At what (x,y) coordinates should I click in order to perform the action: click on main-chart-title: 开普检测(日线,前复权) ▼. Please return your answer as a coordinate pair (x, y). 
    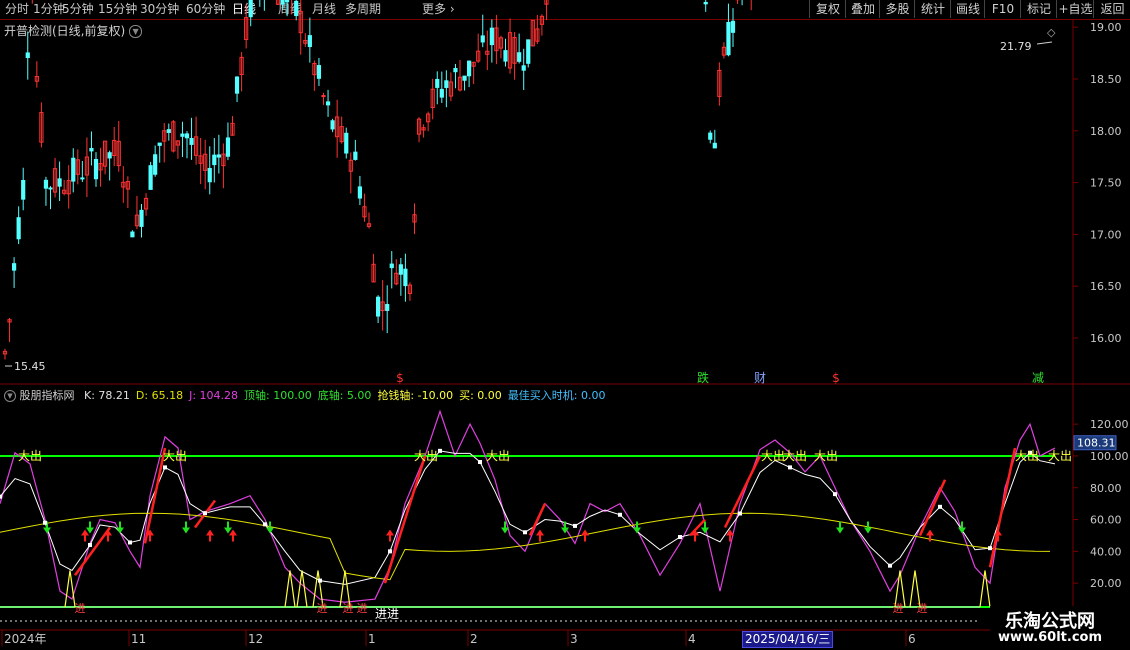
    Looking at the image, I should click on (73, 30).